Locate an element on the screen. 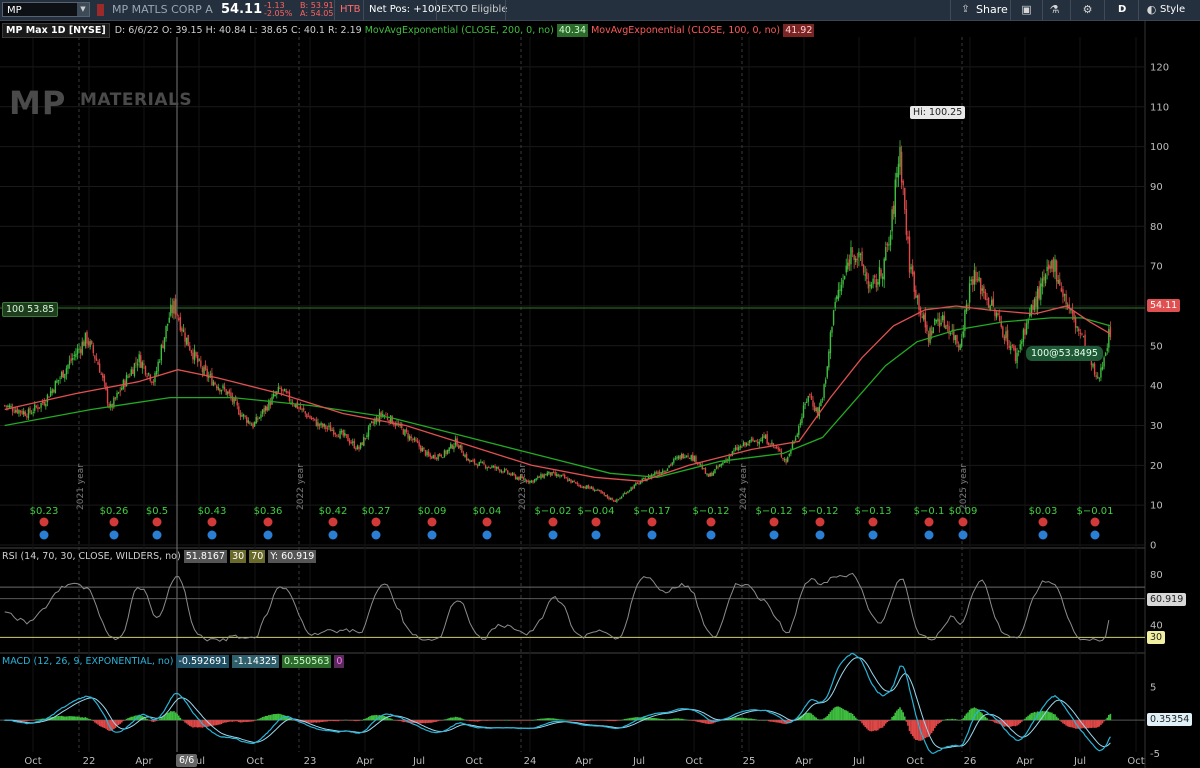  fill-bubble: 100@53.8495 is located at coordinates (1064, 353).